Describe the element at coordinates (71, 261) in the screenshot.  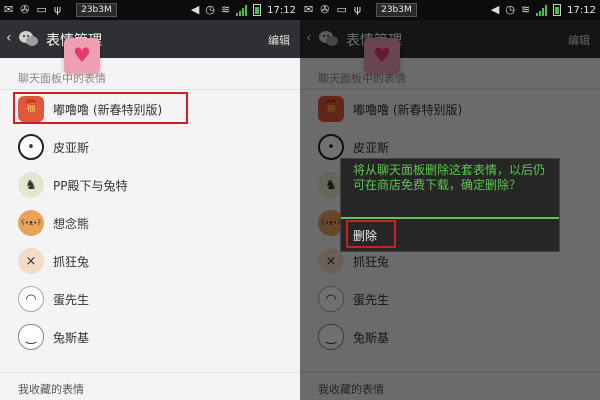
I see `list-item-label: 抓狂兔` at that location.